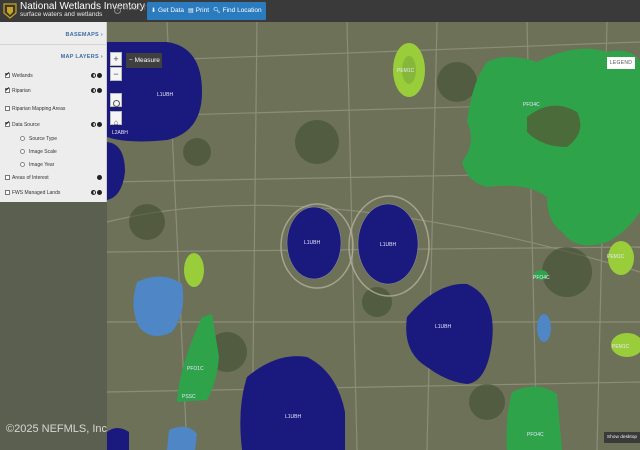  What do you see at coordinates (101, 57) in the screenshot?
I see `chevron-down-icon: ›` at bounding box center [101, 57].